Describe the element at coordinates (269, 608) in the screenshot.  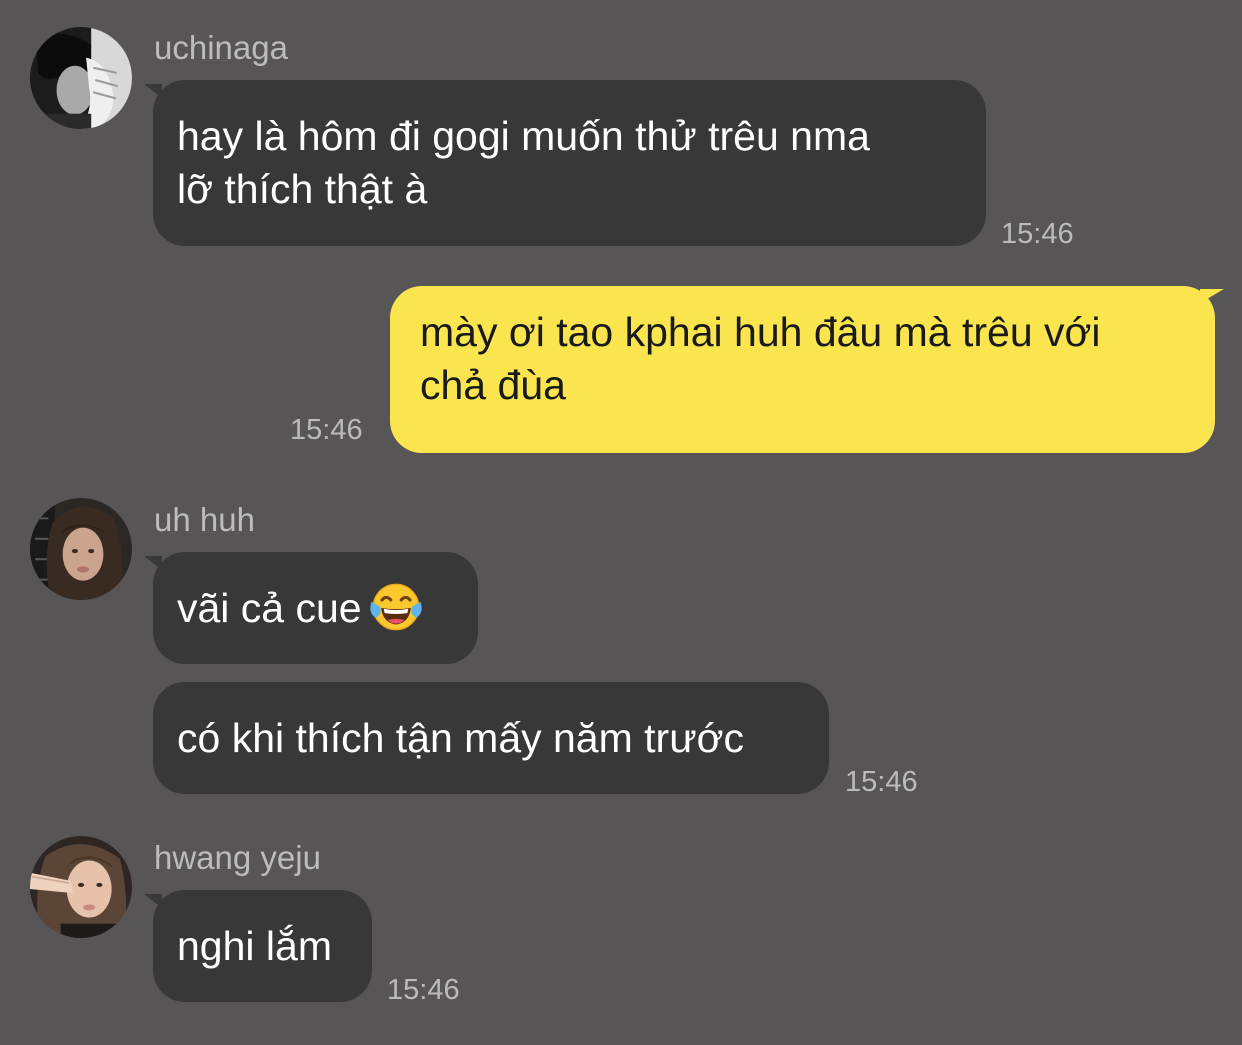
I see `message-text: vãi cả cue` at that location.